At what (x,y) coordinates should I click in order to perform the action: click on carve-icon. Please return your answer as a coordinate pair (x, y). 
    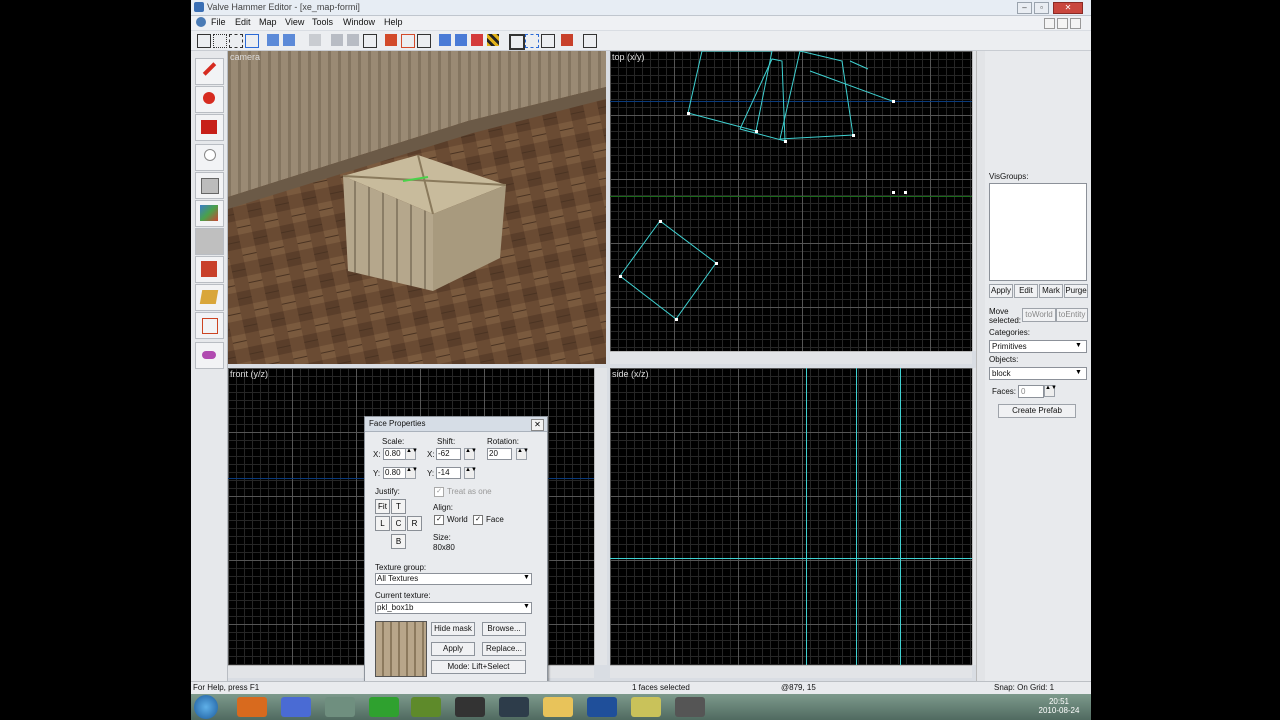
    Looking at the image, I should click on (391, 40).